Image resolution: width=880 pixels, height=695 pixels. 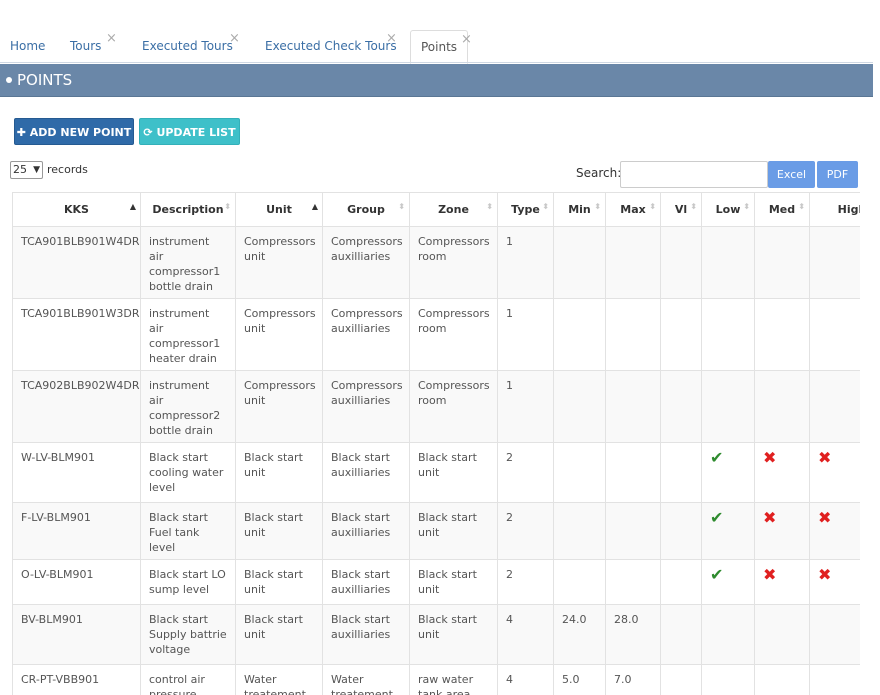 I want to click on tab-executed-check-tours: Executed Check Tours ×, so click(x=331, y=46).